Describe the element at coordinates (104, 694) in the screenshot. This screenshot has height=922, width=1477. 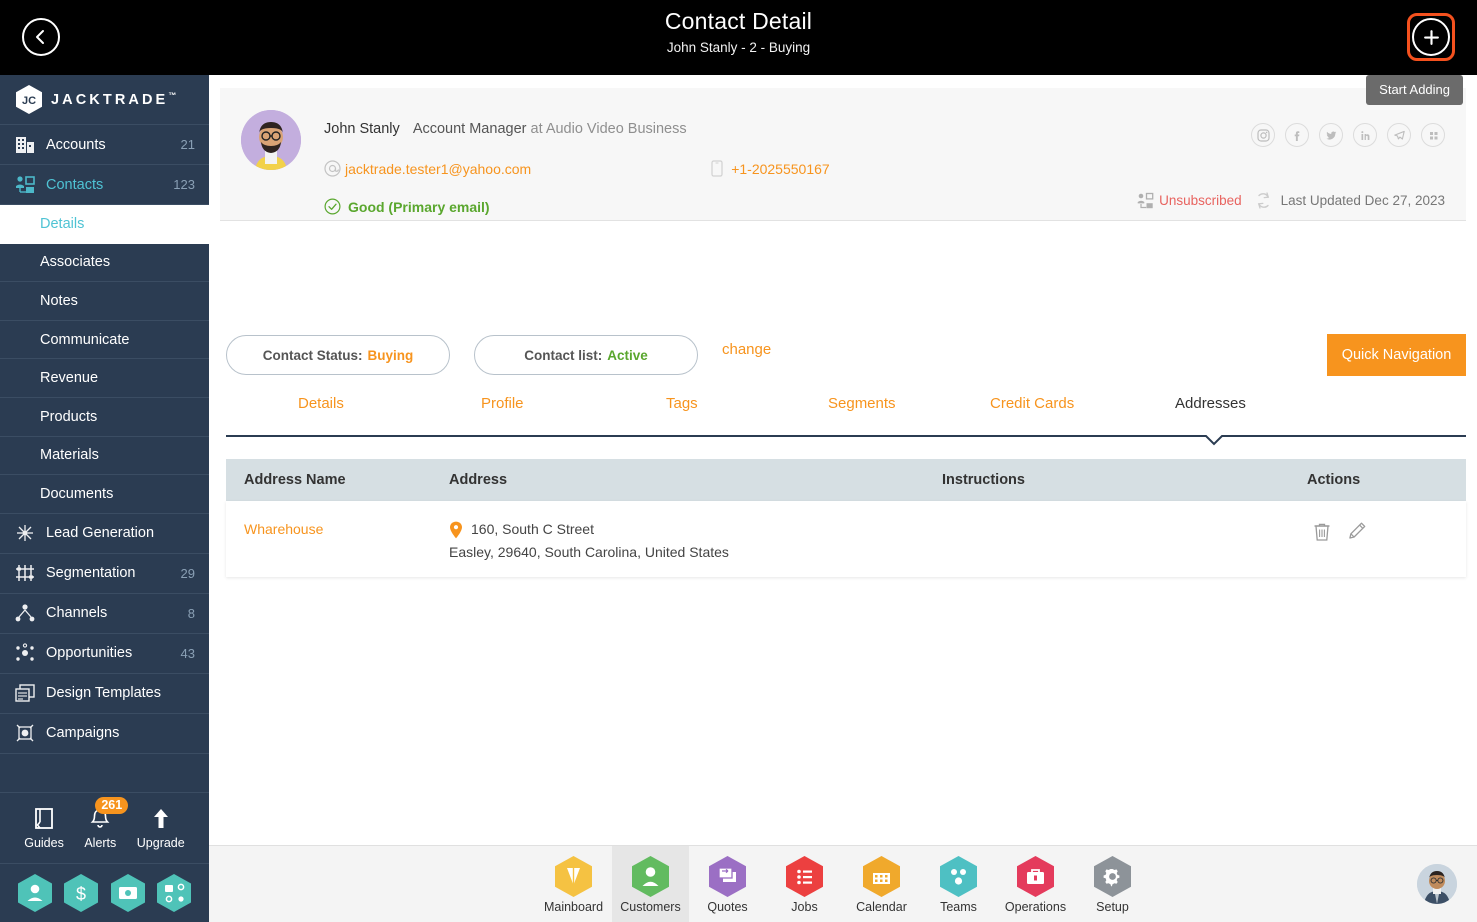
I see `sidebar-item-design-templates: Design Templates` at that location.